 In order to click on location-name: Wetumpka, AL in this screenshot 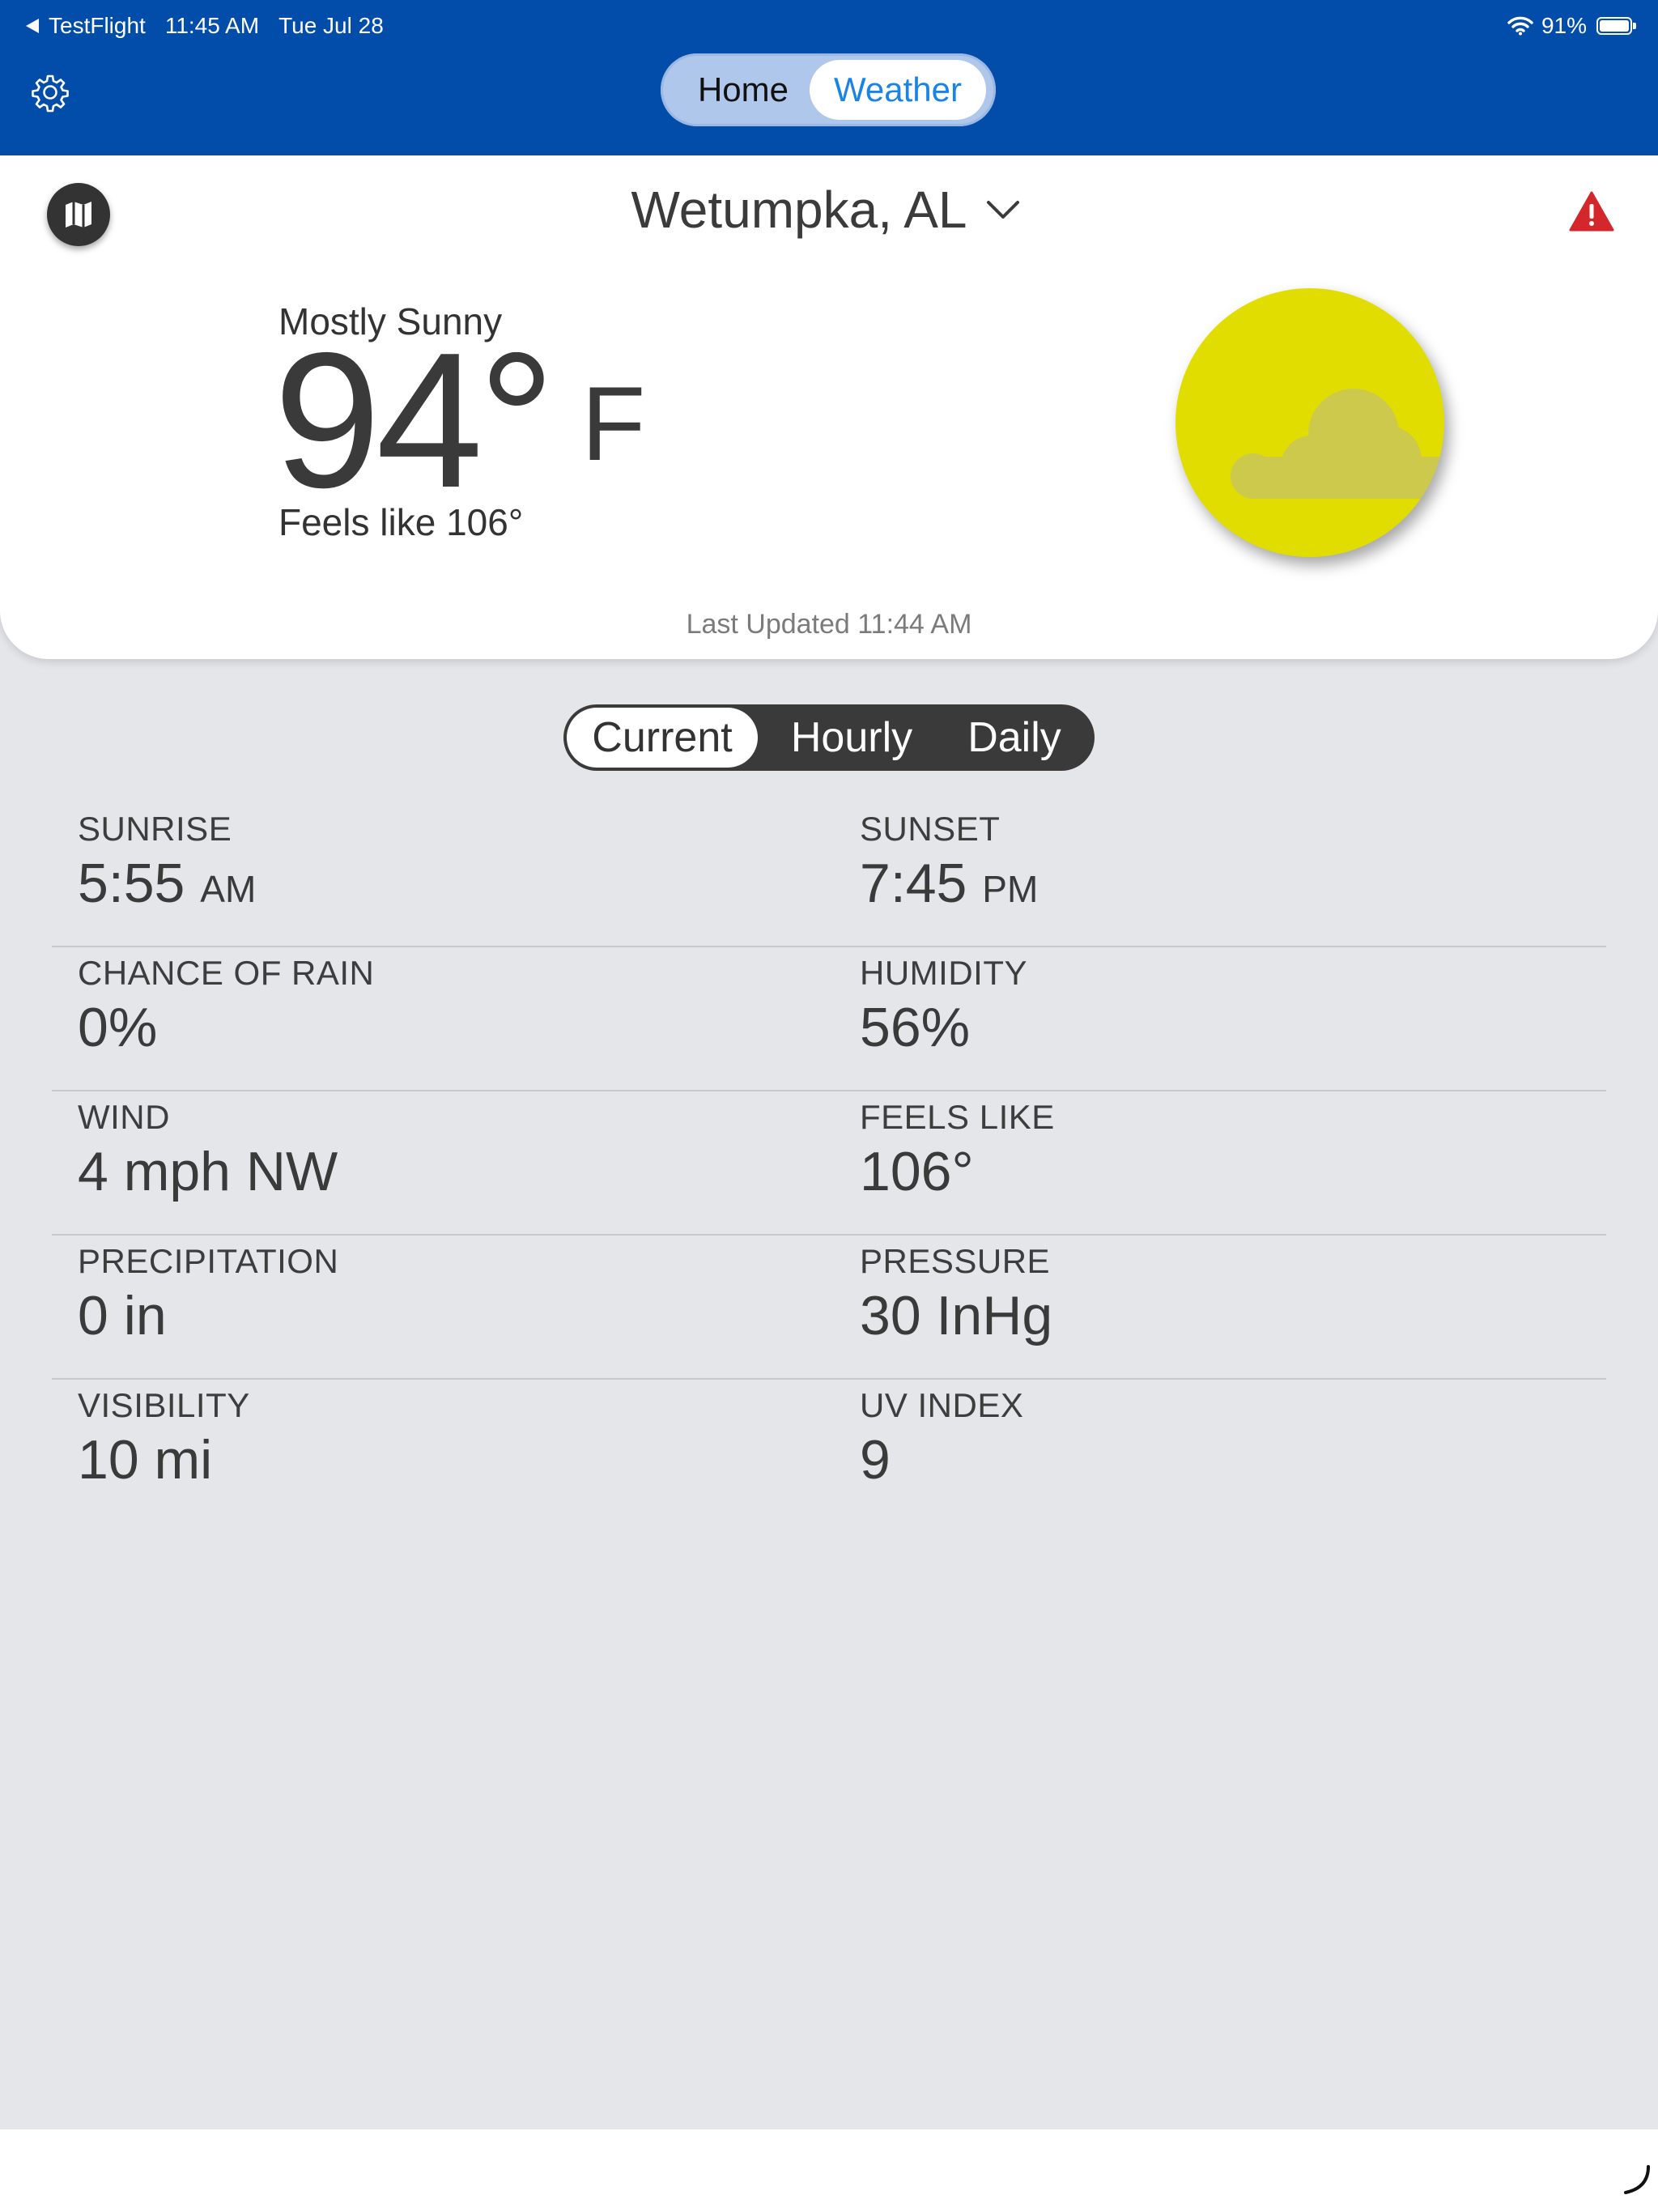, I will do `click(799, 210)`.